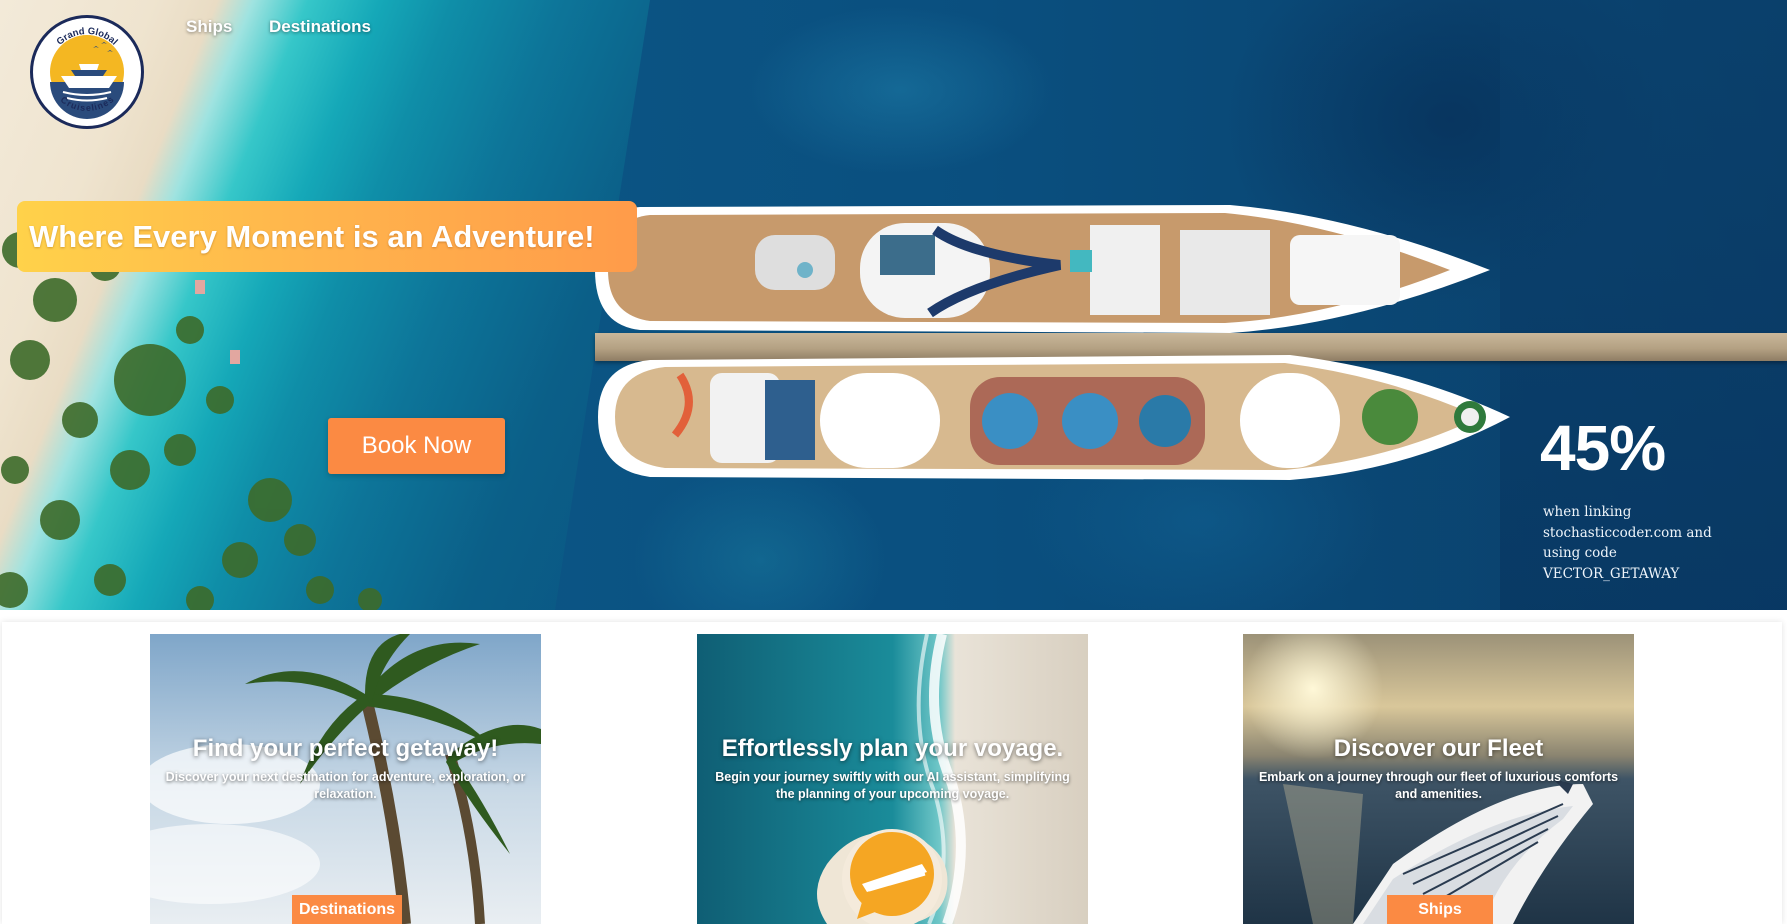 This screenshot has width=1787, height=924. What do you see at coordinates (1438, 748) in the screenshot?
I see `card-title: Discover our Fleet` at bounding box center [1438, 748].